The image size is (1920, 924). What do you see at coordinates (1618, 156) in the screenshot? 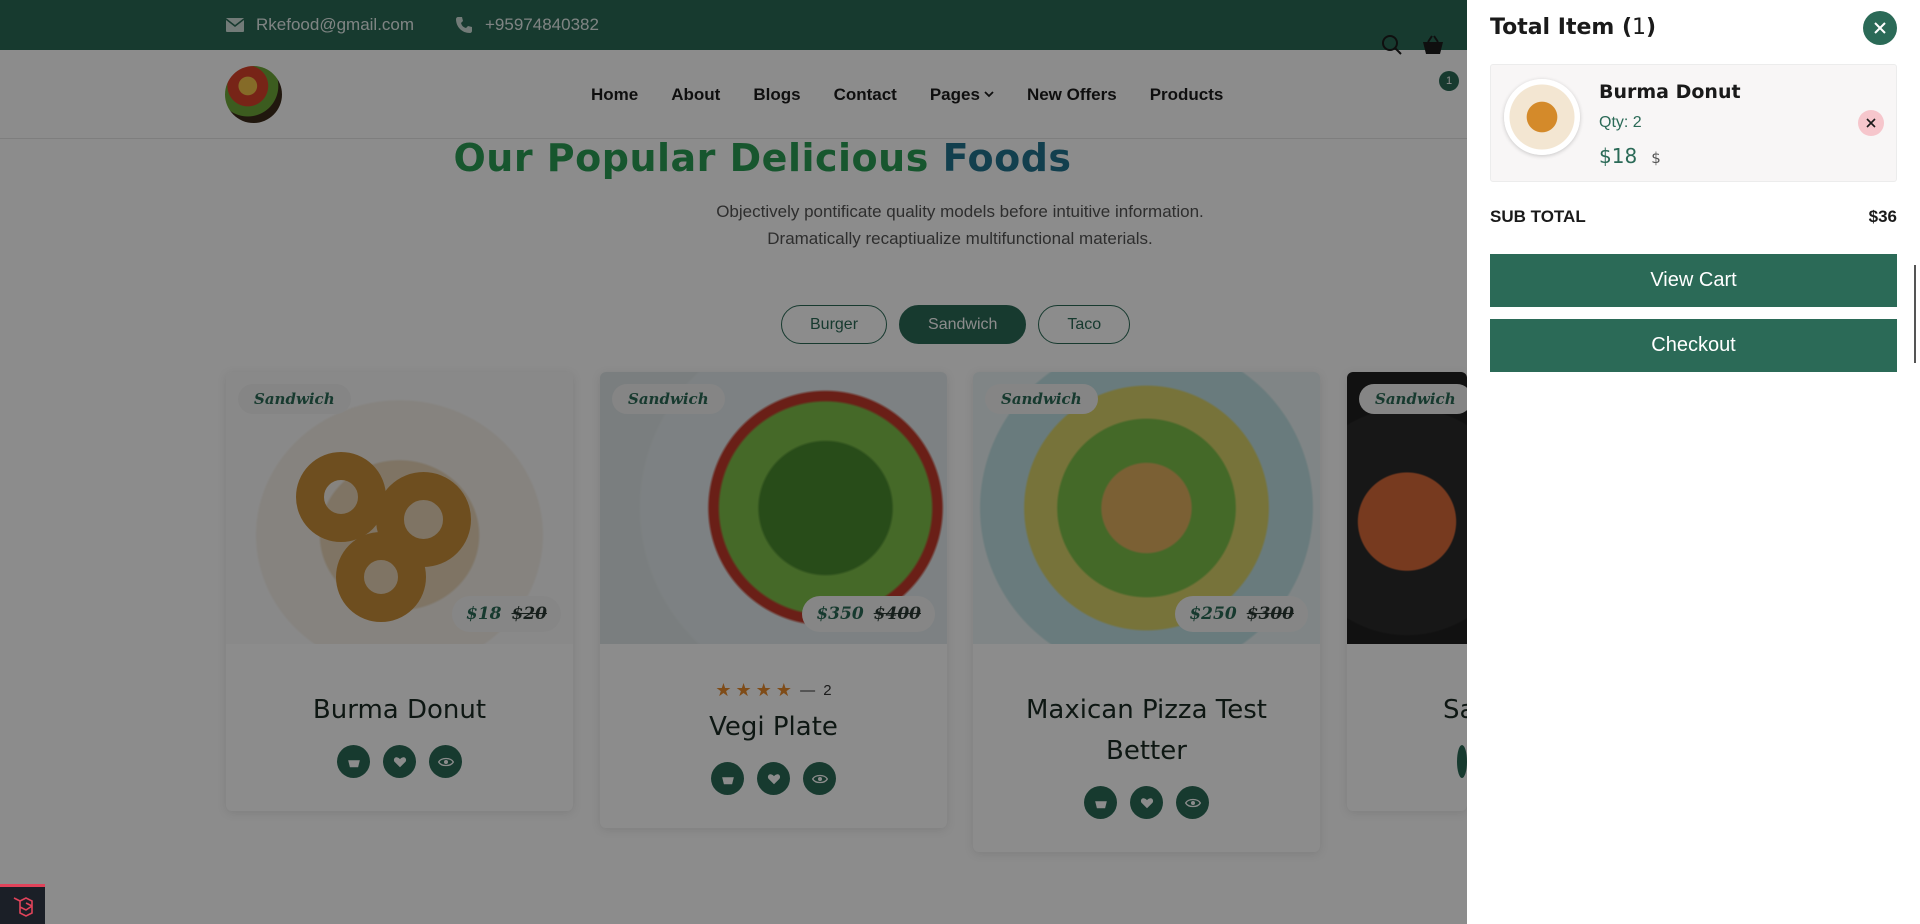
I see `cart-item-price: $18` at bounding box center [1618, 156].